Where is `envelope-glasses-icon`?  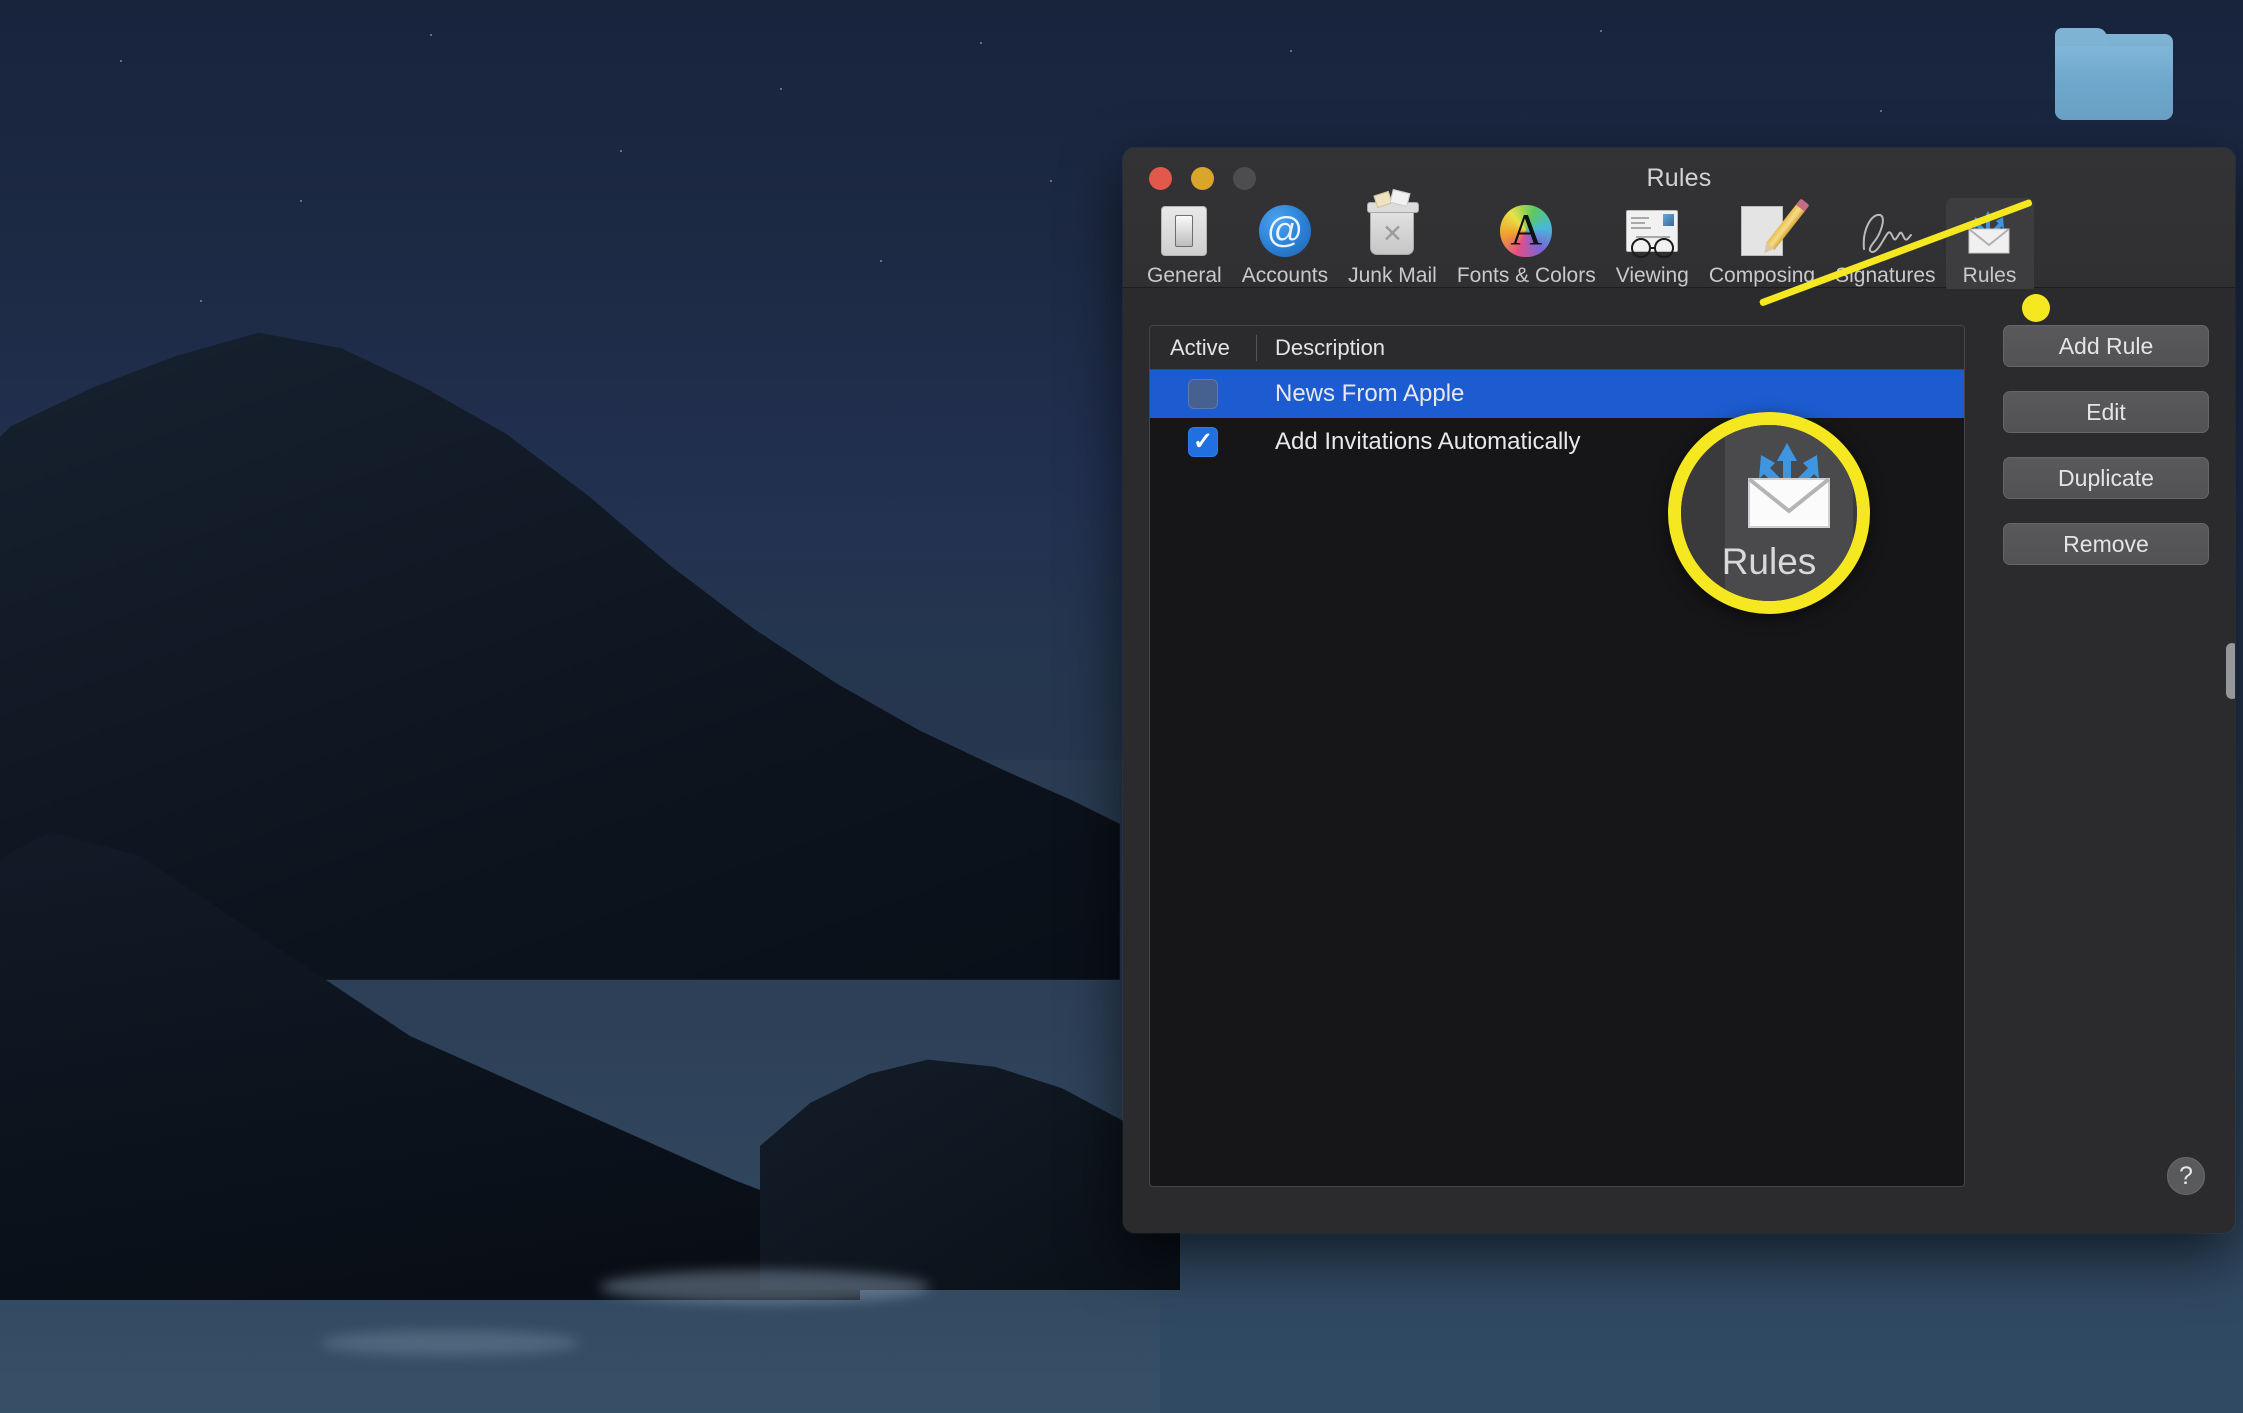
envelope-glasses-icon is located at coordinates (1652, 231).